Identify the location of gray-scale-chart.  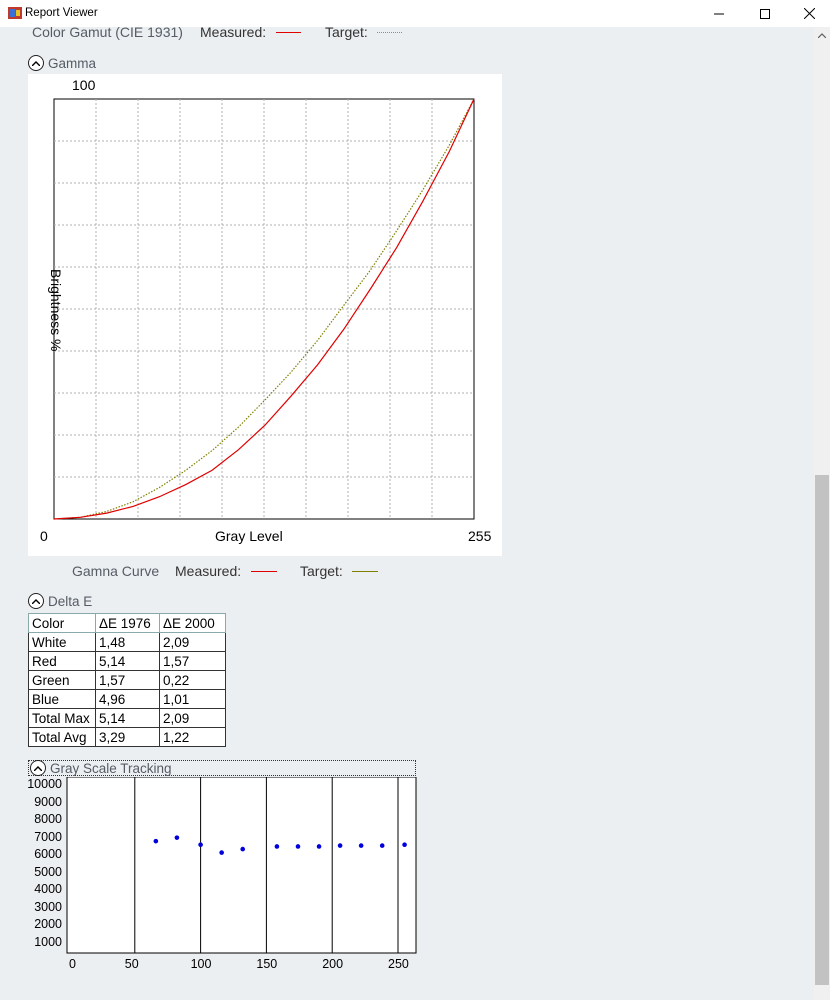
(241, 865).